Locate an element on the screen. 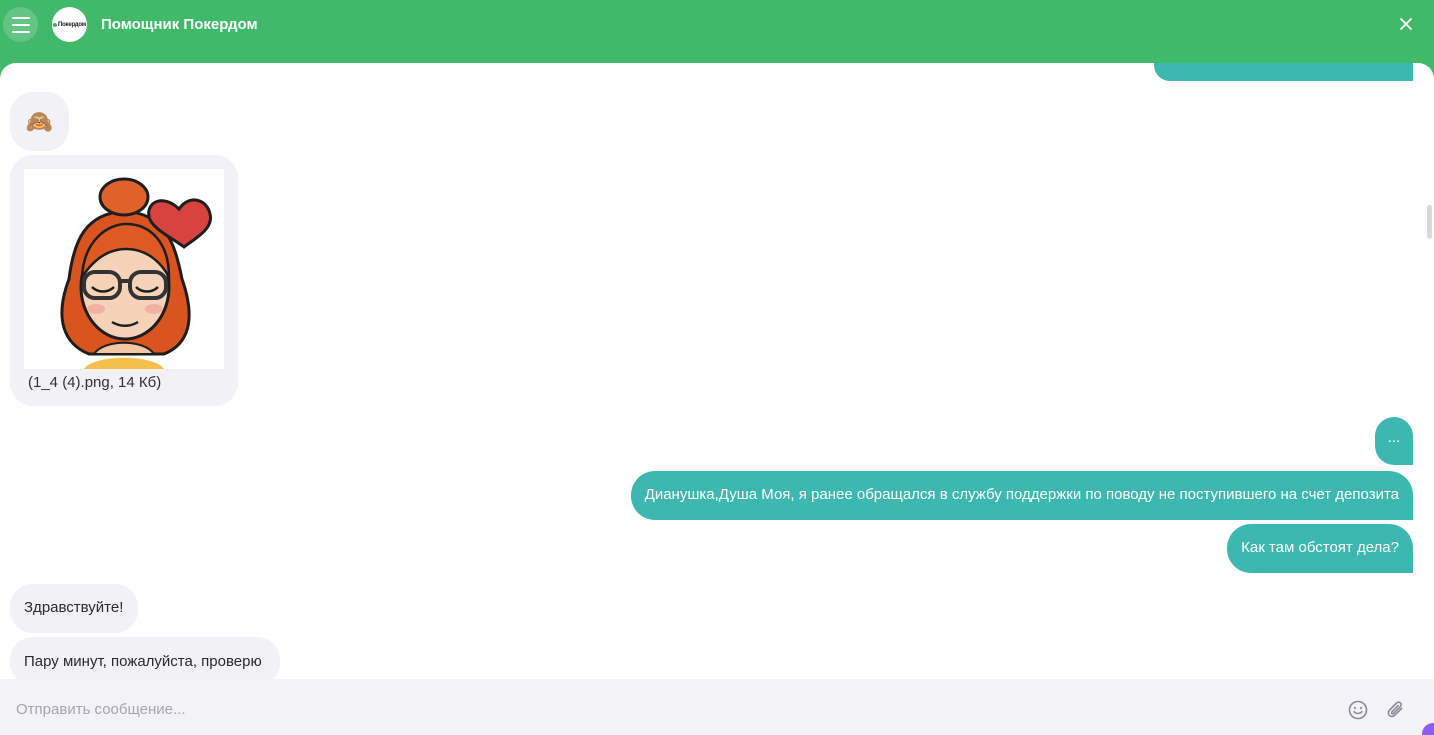 Image resolution: width=1434 pixels, height=735 pixels. message-input is located at coordinates (666, 709).